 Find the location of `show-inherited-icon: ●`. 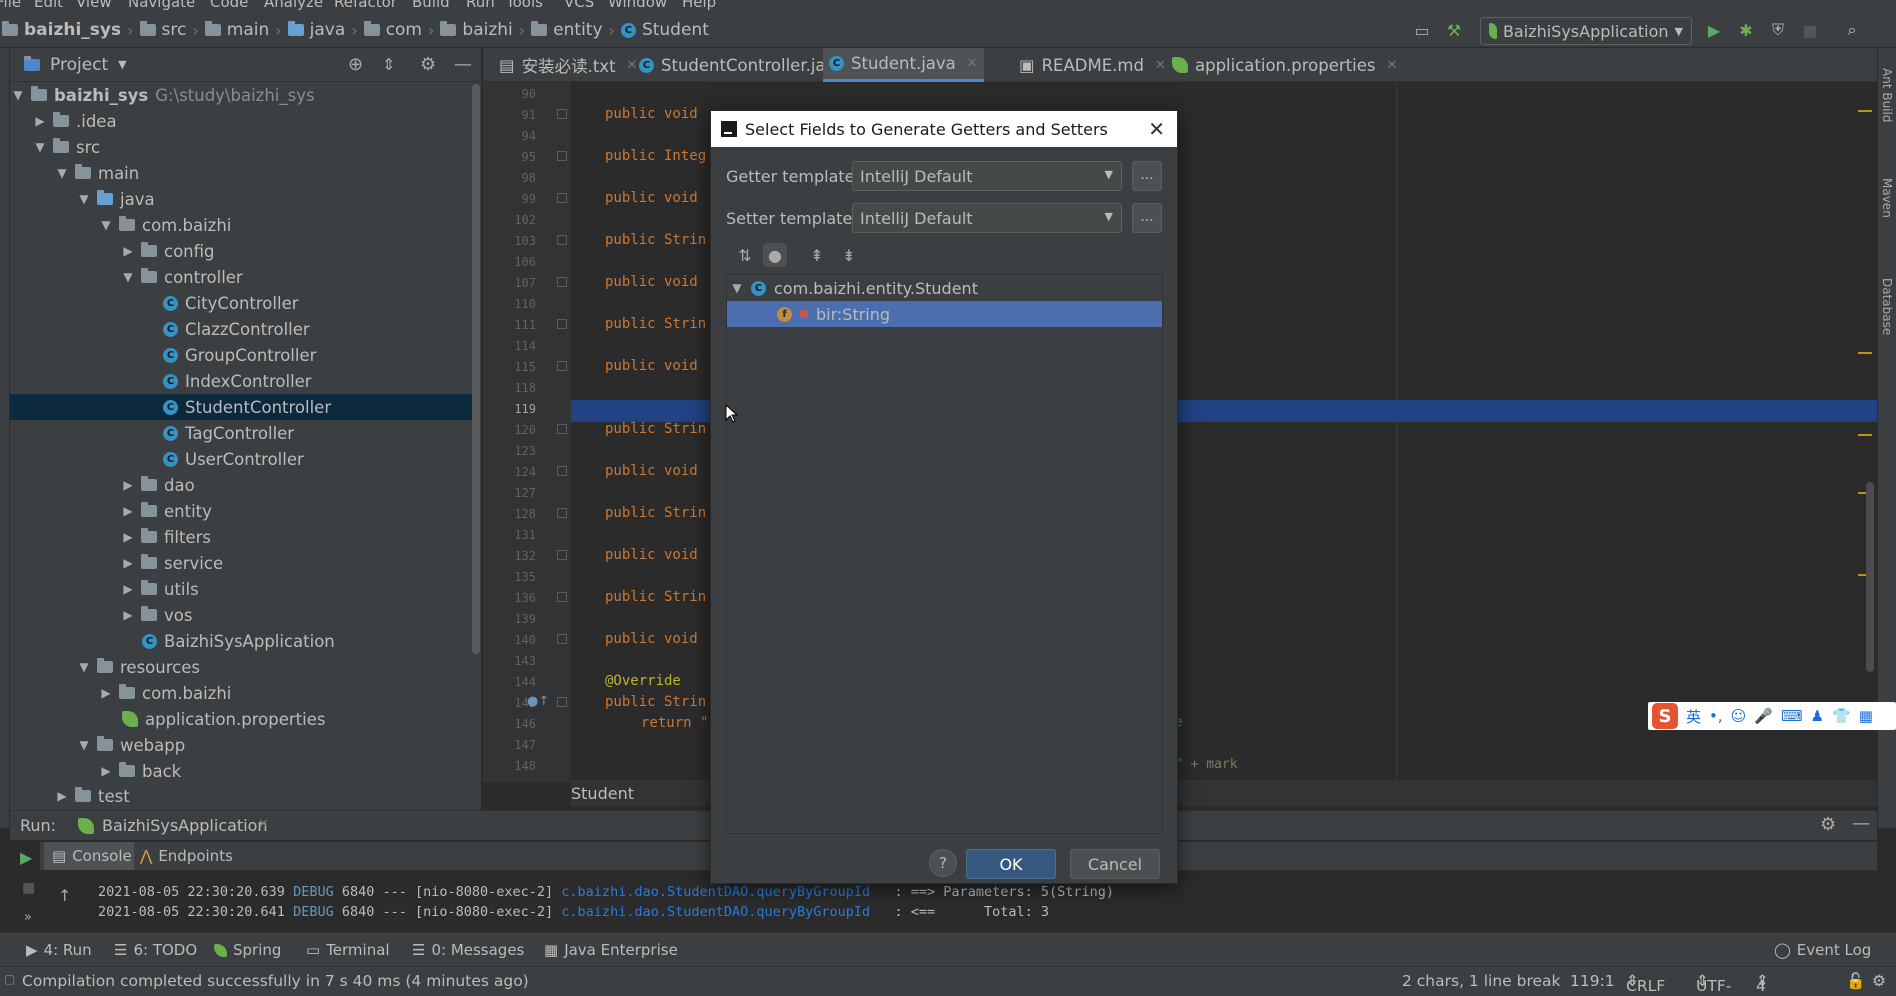

show-inherited-icon: ● is located at coordinates (775, 255).